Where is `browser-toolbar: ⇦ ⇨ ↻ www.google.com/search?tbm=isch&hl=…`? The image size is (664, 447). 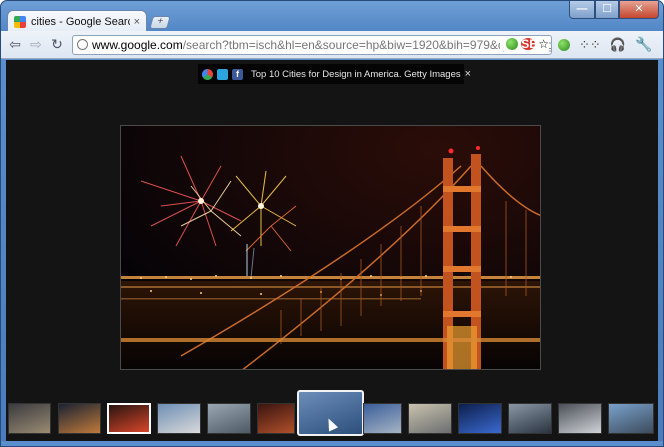
browser-toolbar: ⇦ ⇨ ↻ www.google.com/search?tbm=isch&hl=… is located at coordinates (332, 45).